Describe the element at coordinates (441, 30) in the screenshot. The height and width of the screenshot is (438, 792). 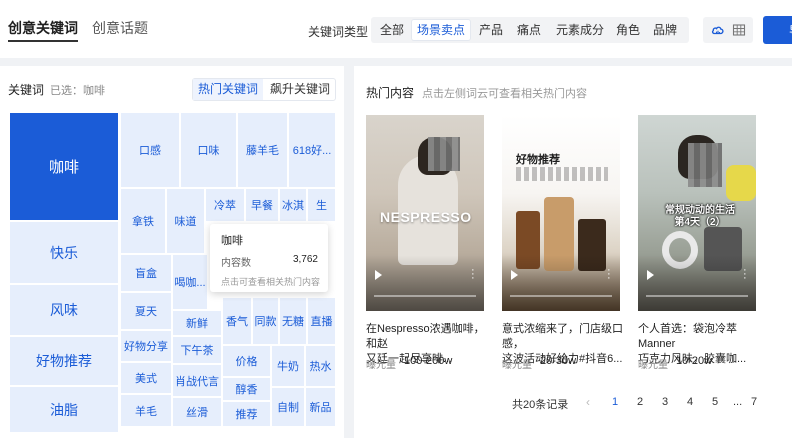
I see `filter-scene-selling-point: 场景卖点` at that location.